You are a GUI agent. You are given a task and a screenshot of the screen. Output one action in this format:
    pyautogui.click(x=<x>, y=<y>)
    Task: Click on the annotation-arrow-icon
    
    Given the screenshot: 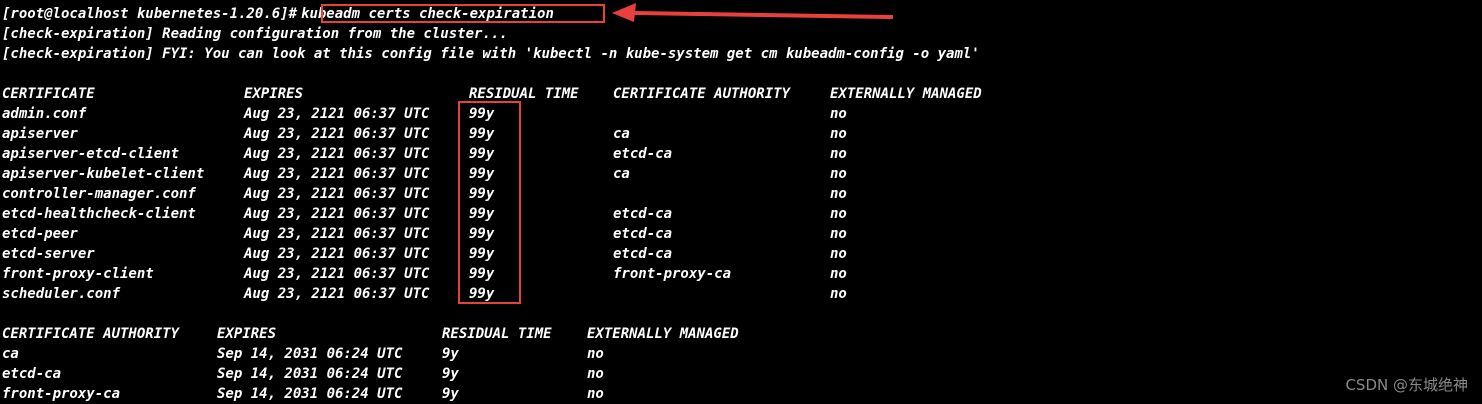 What is the action you would take?
    pyautogui.click(x=753, y=12)
    